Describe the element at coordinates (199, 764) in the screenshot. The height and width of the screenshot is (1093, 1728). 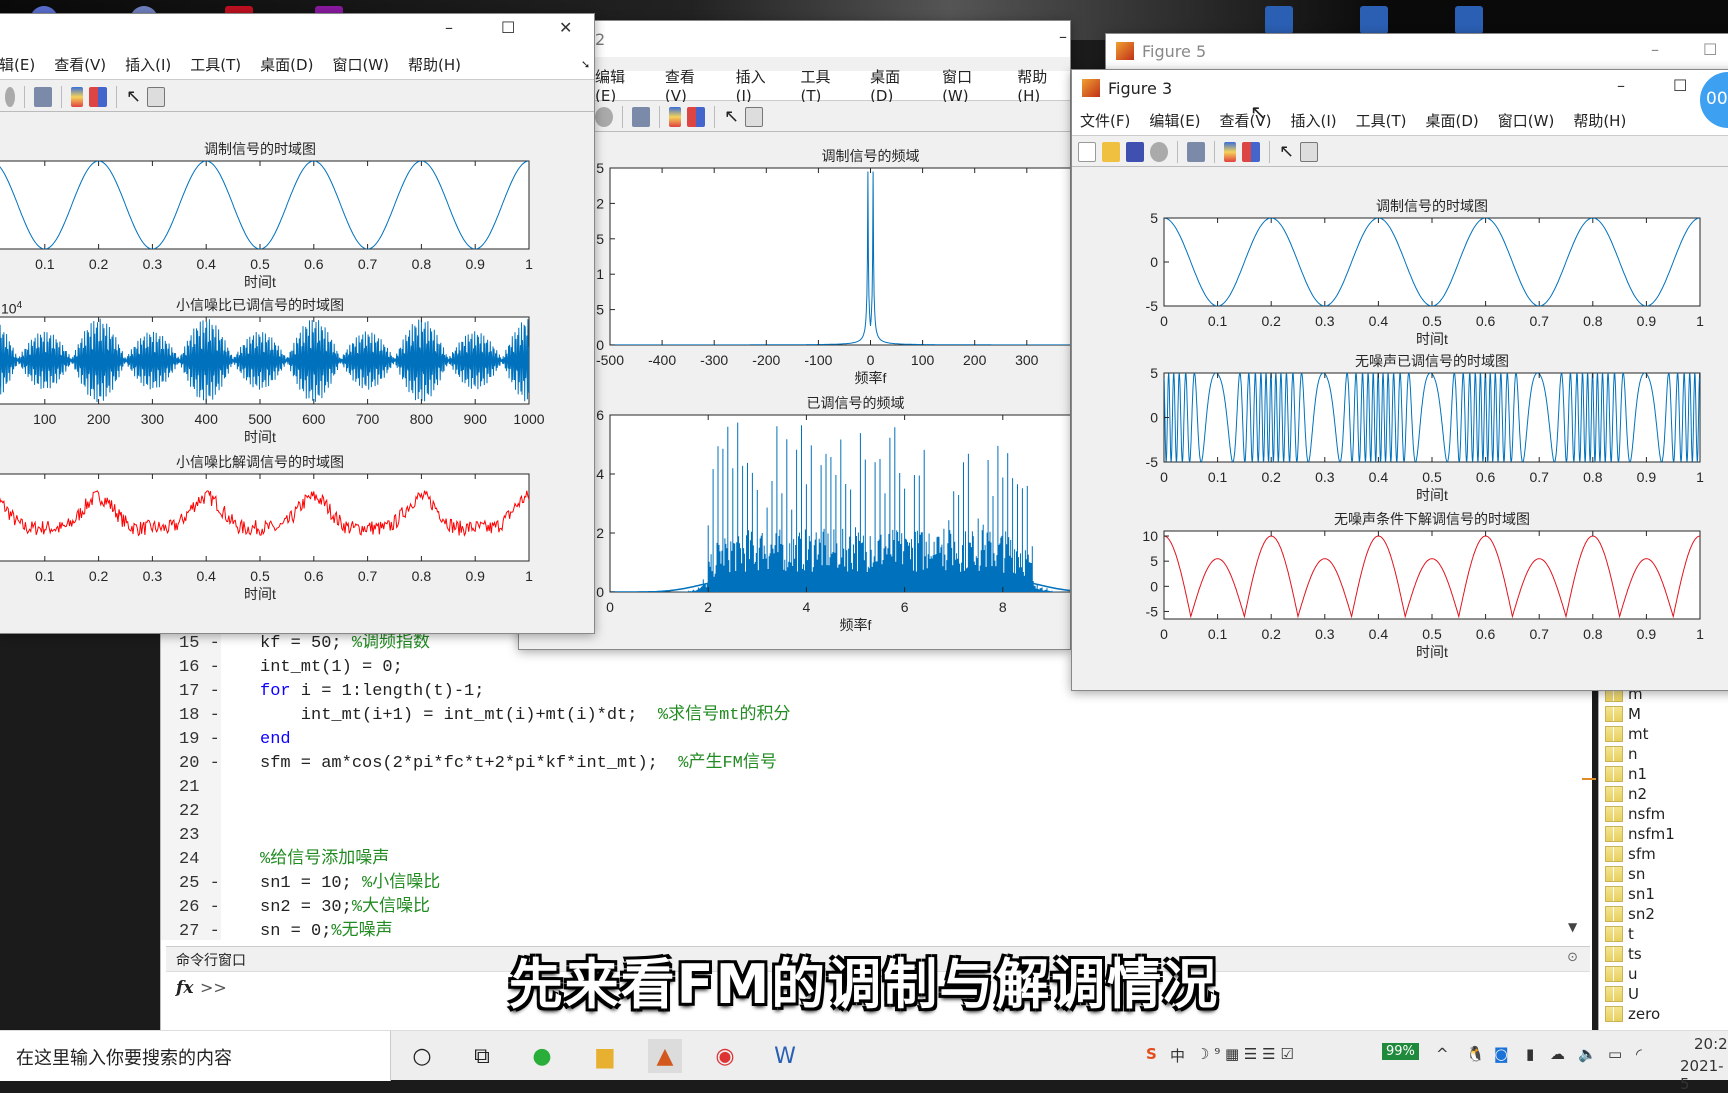
I see `line-number: 20 -` at that location.